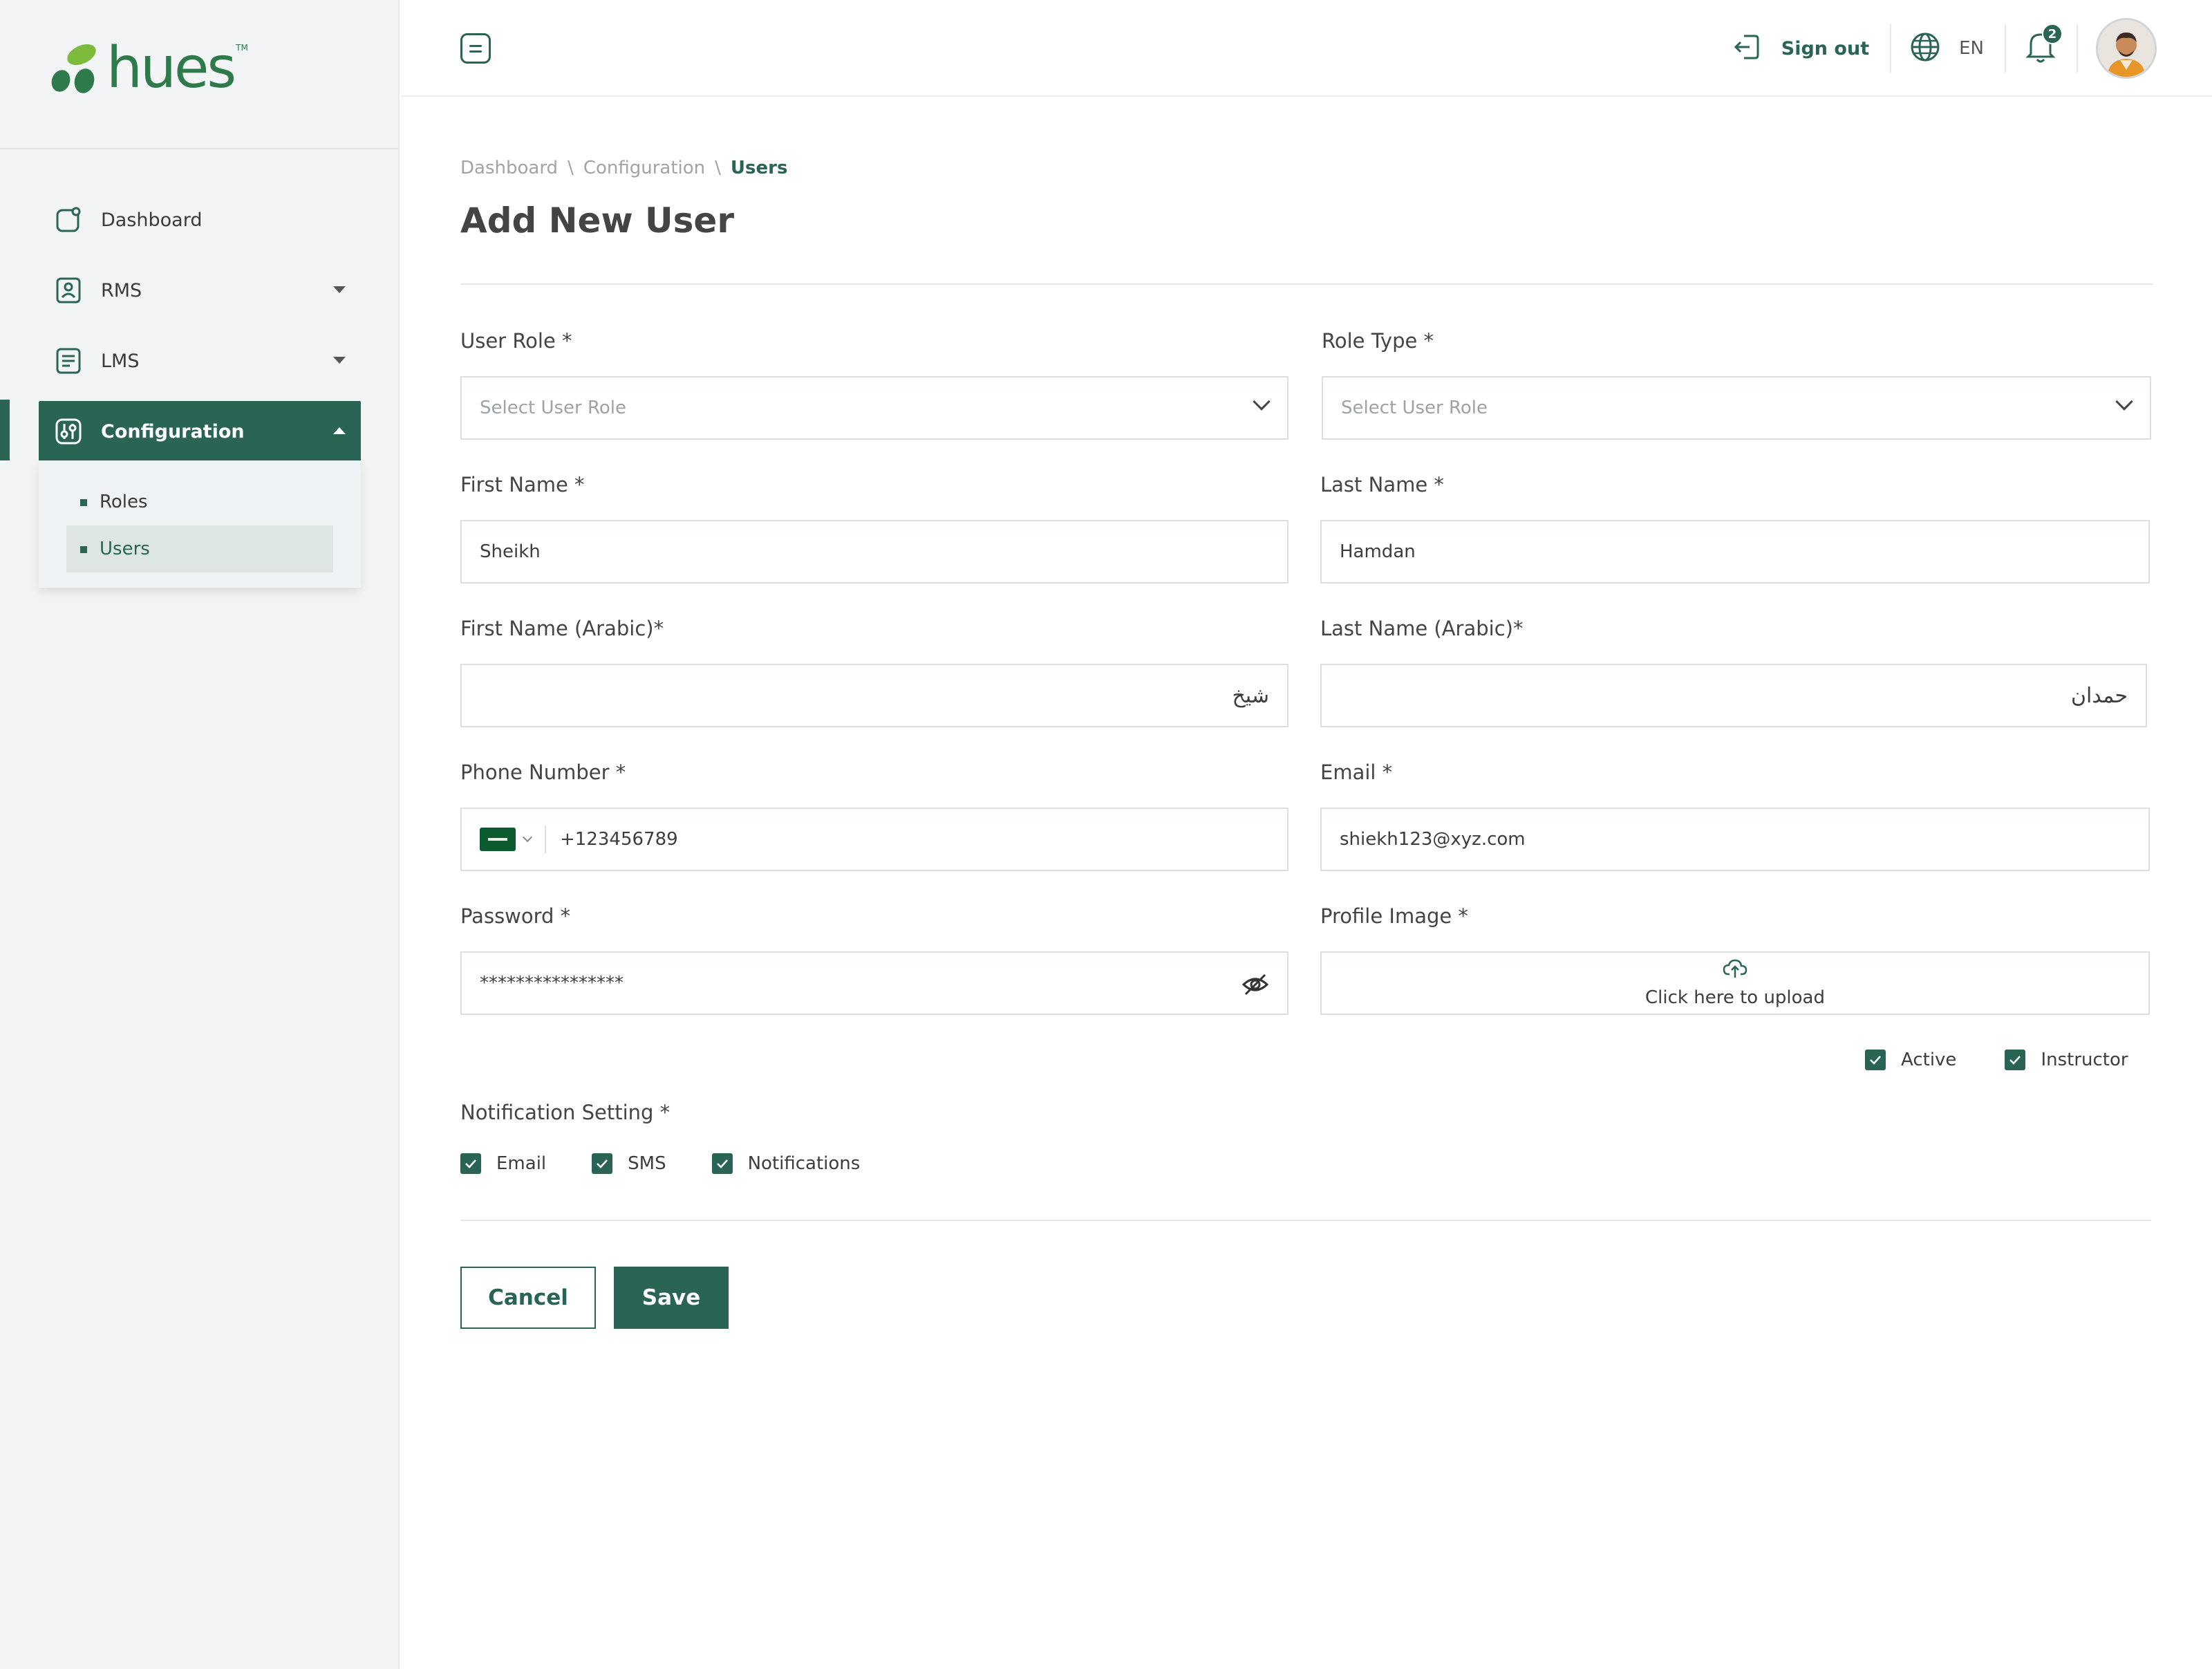 This screenshot has height=1669, width=2212. I want to click on profile-image-field: Profile Image * Click here to upload, so click(1735, 959).